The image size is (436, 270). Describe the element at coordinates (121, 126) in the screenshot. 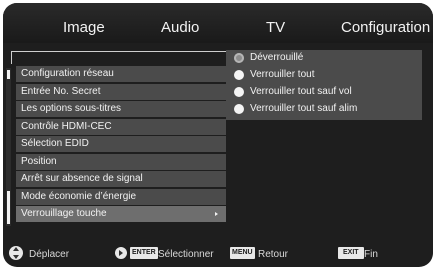

I see `menu-item-hdmi-cec: Contrôle HDMI-CEC` at that location.